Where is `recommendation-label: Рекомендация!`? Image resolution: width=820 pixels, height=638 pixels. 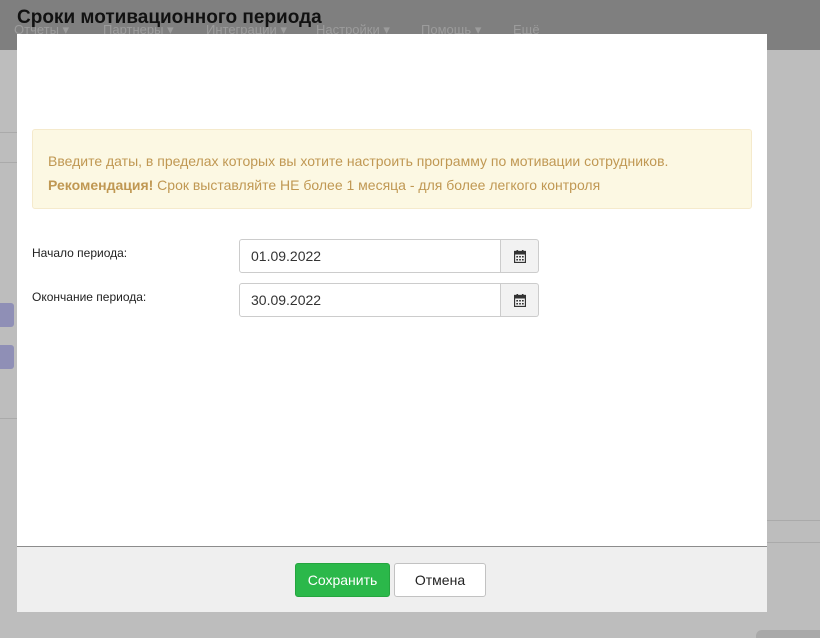
recommendation-label: Рекомендация! is located at coordinates (101, 185).